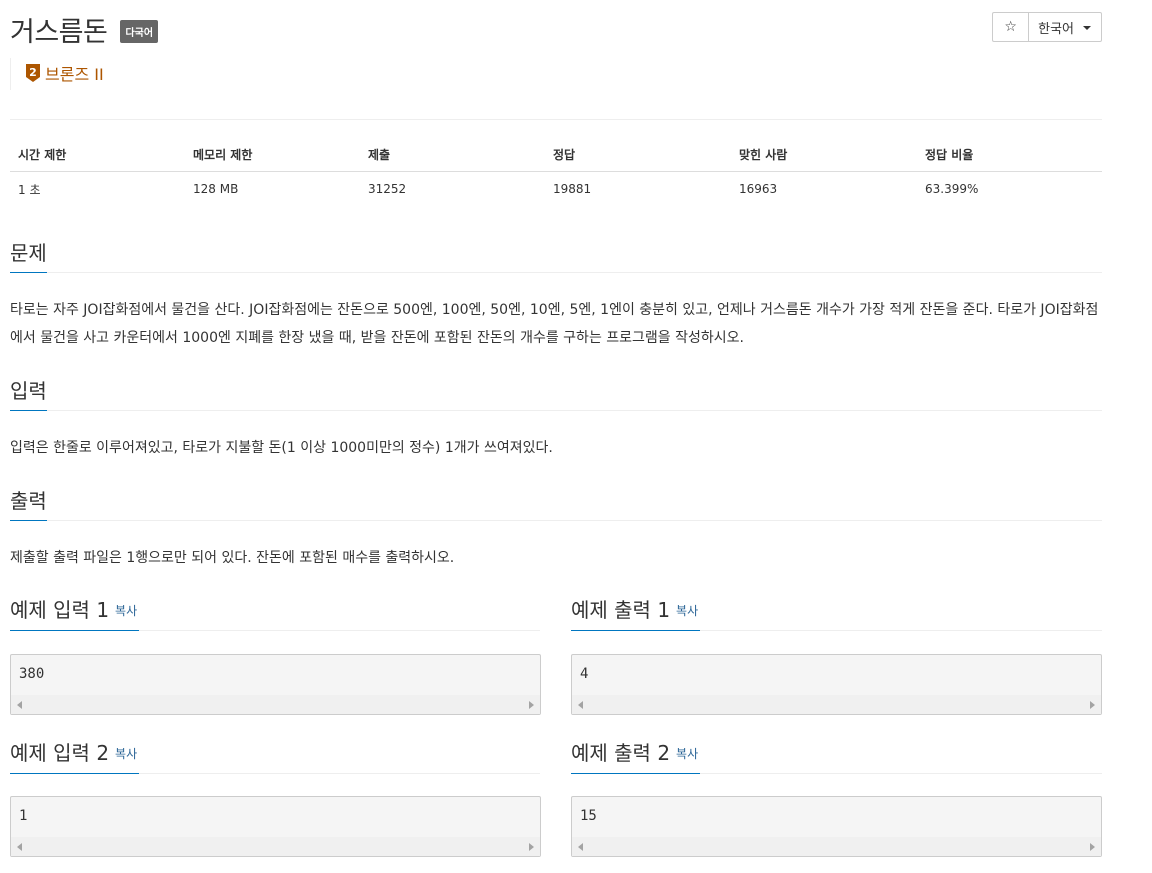 This screenshot has height=873, width=1152. I want to click on header-solvers: 맞힌 사람, so click(824, 154).